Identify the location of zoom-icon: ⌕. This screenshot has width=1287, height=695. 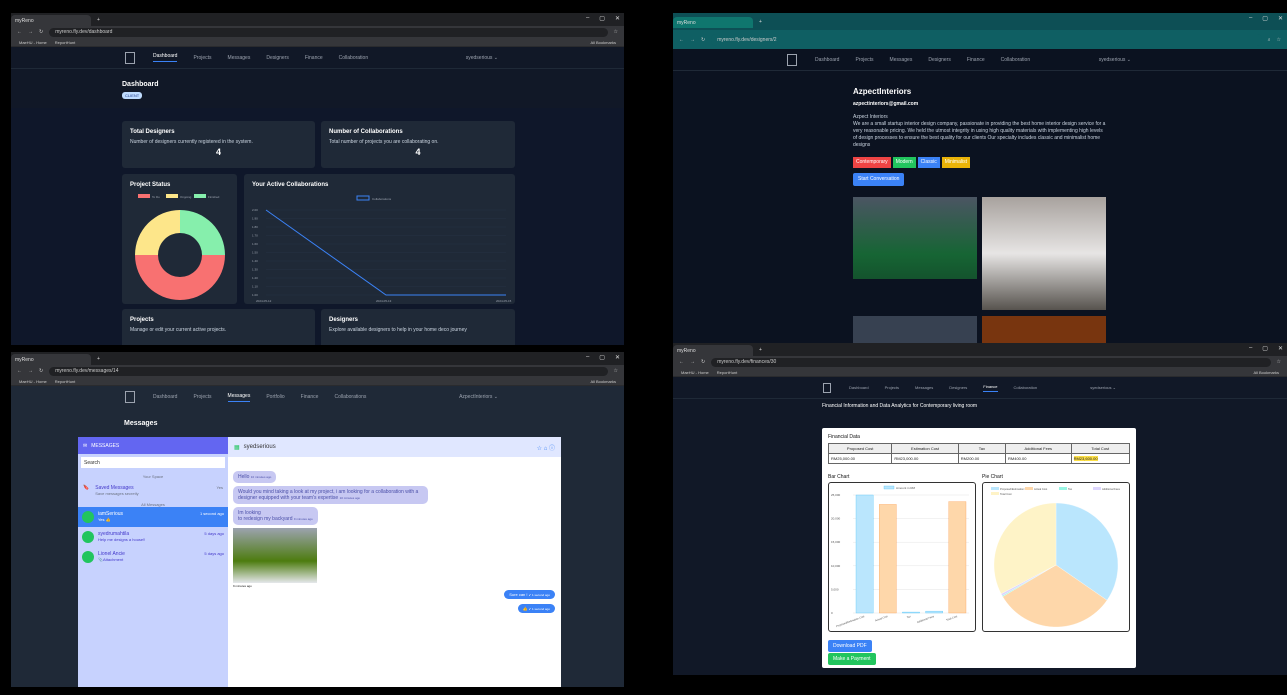
(1269, 40).